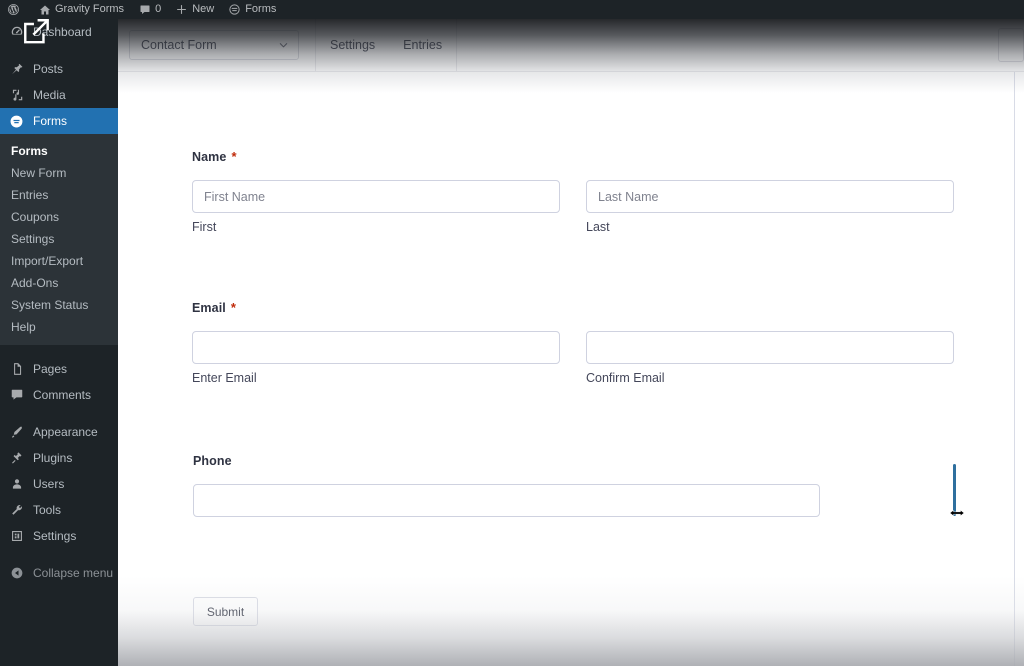 The width and height of the screenshot is (1024, 666). What do you see at coordinates (203, 9) in the screenshot?
I see `admin-bar-new-label: New` at bounding box center [203, 9].